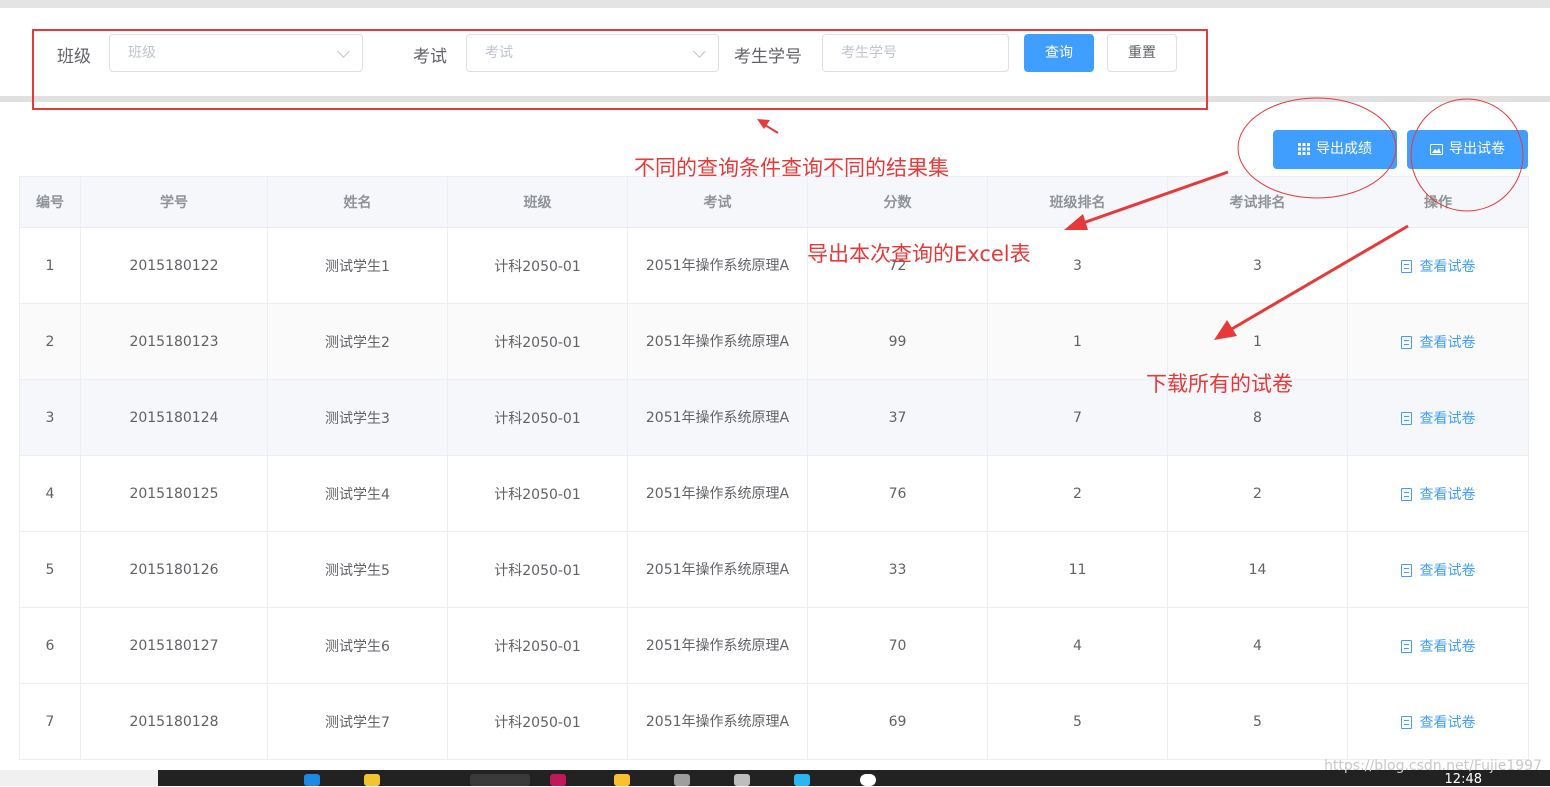 This screenshot has height=787, width=1550. I want to click on cell-exam-rank: 14, so click(1257, 569).